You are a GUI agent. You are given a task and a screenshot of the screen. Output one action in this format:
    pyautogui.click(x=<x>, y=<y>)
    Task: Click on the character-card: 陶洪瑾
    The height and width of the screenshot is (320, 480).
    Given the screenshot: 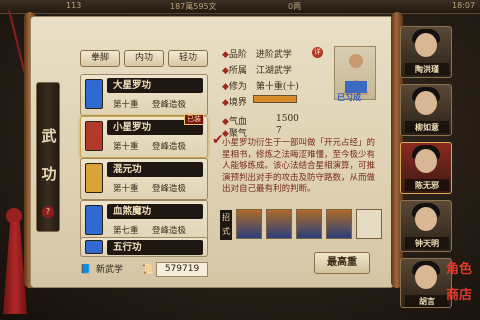 What is the action you would take?
    pyautogui.click(x=426, y=52)
    